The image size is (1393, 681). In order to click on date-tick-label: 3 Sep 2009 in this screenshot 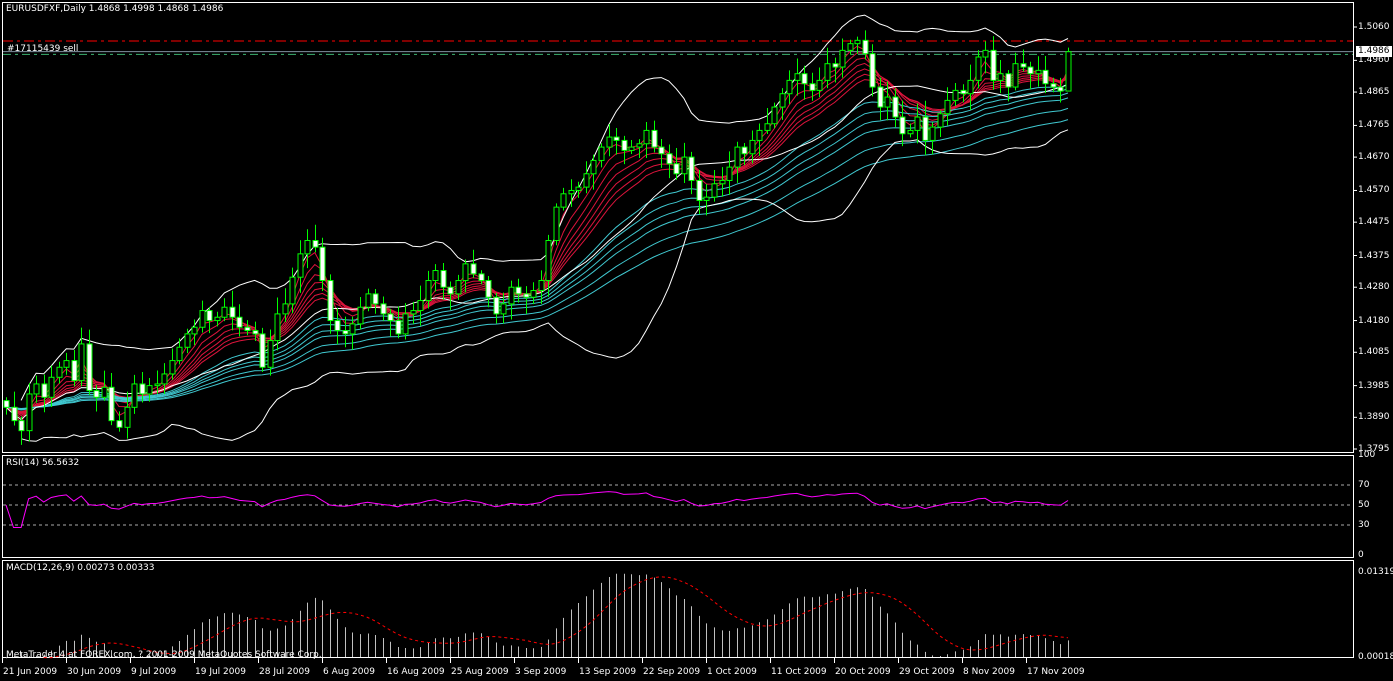, I will do `click(541, 672)`.